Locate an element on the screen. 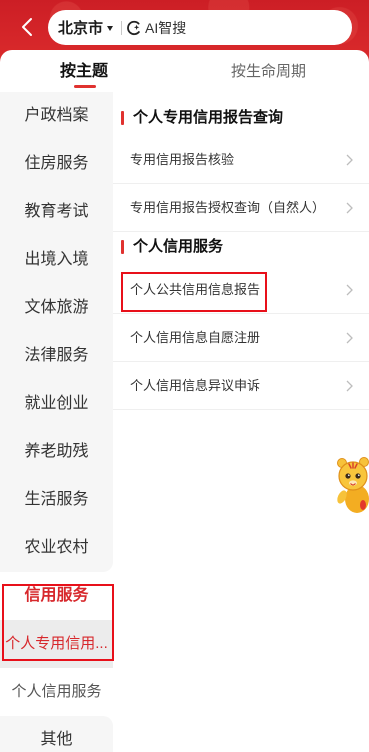 The image size is (369, 752). list-item: 个人信用信息异议申诉 is located at coordinates (241, 386).